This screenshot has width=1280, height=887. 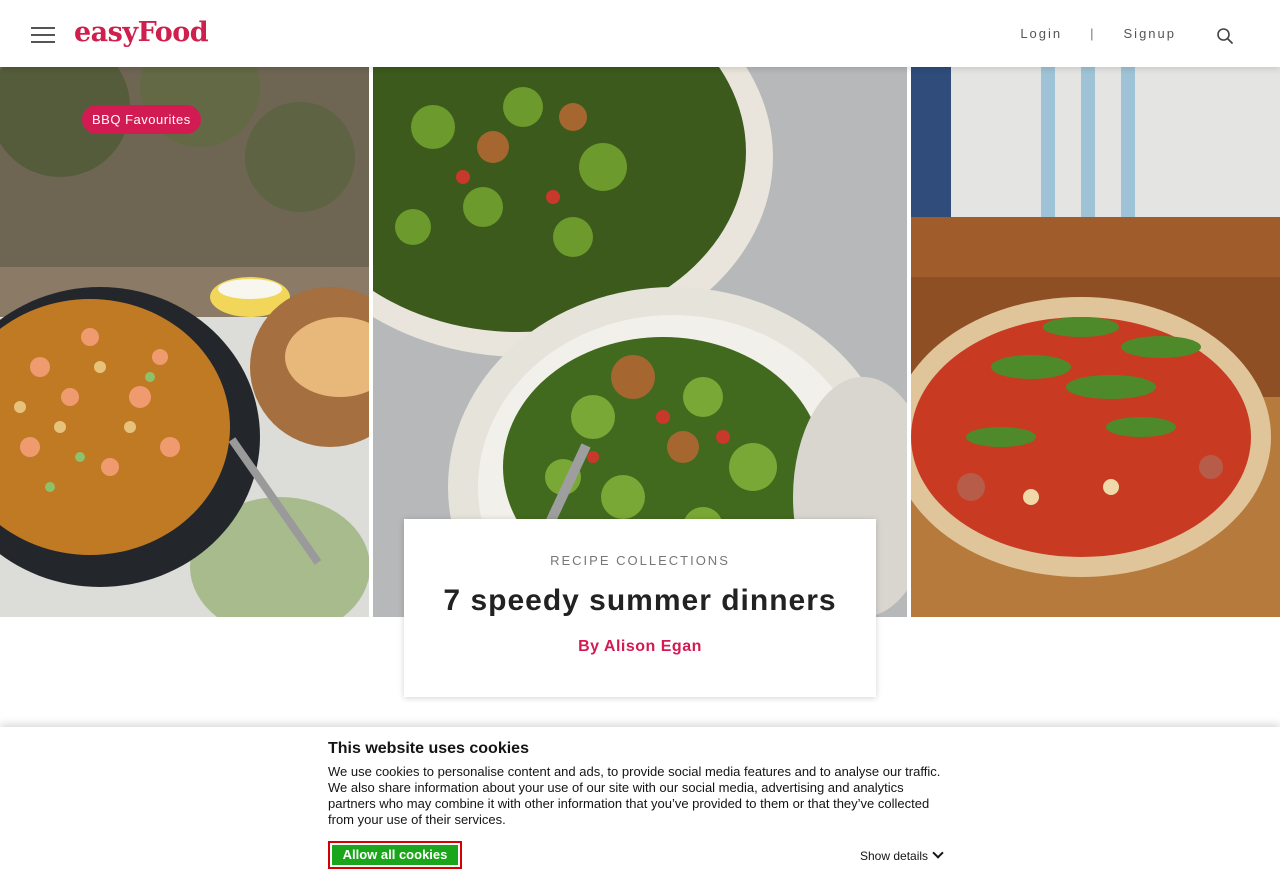 I want to click on article-title: 7 speedy summer dinners, so click(x=640, y=601).